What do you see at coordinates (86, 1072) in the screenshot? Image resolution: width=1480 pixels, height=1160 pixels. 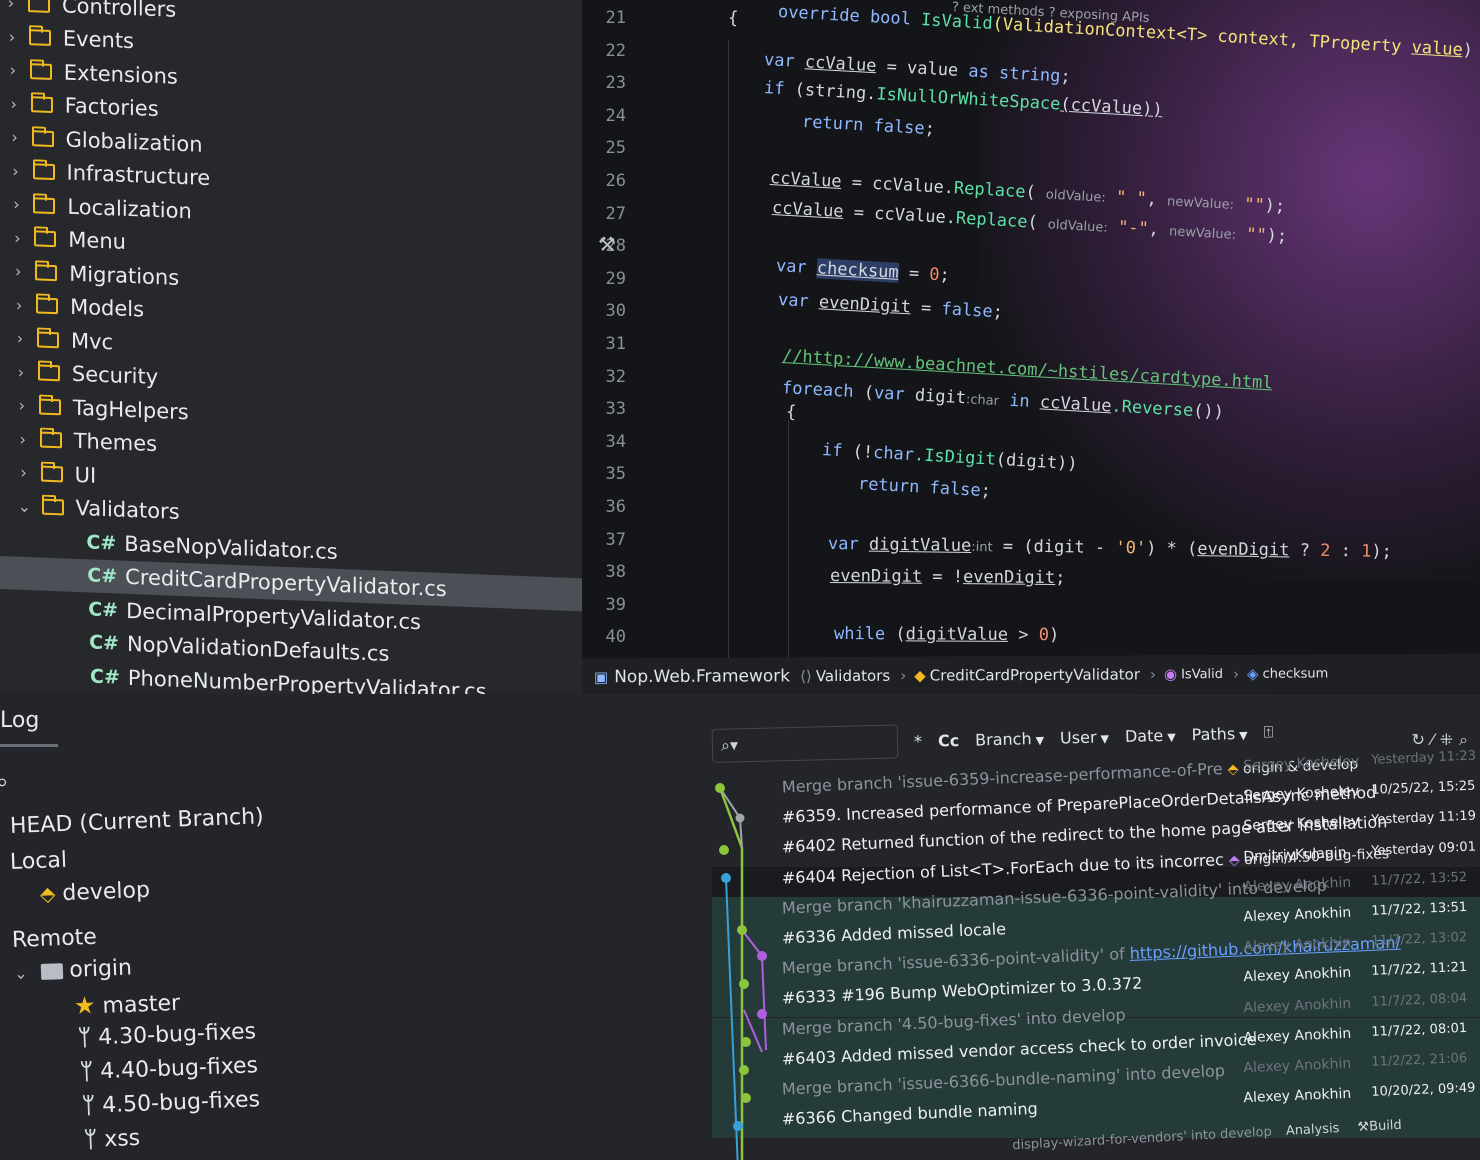 I see `branch-icon: ᛘ` at bounding box center [86, 1072].